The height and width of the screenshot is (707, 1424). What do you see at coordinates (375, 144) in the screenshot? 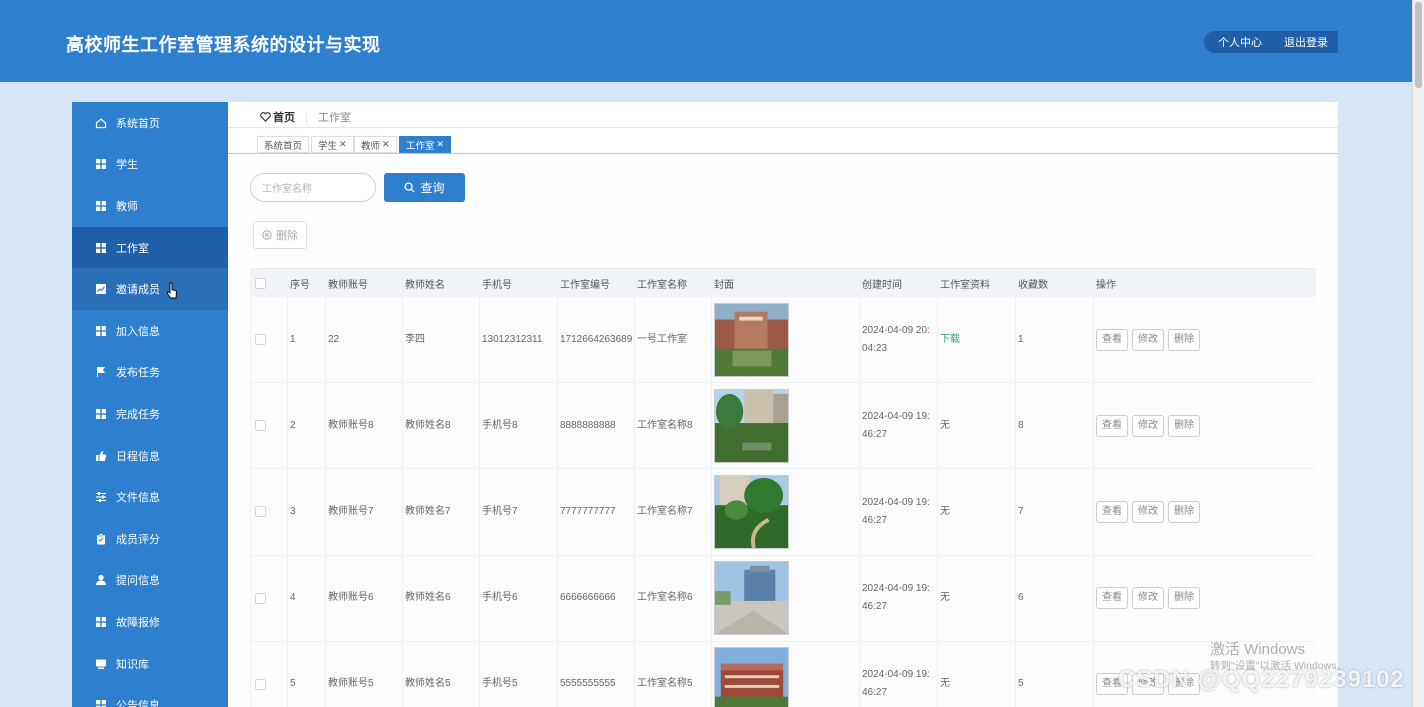
I see `tab: 教师 ✕` at bounding box center [375, 144].